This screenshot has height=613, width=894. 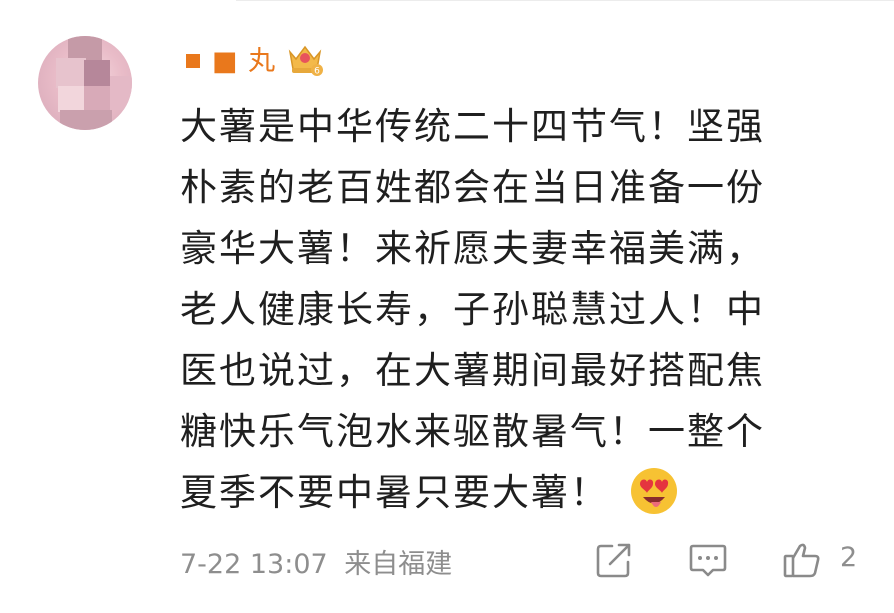 I want to click on thumbs-up-icon, so click(x=802, y=560).